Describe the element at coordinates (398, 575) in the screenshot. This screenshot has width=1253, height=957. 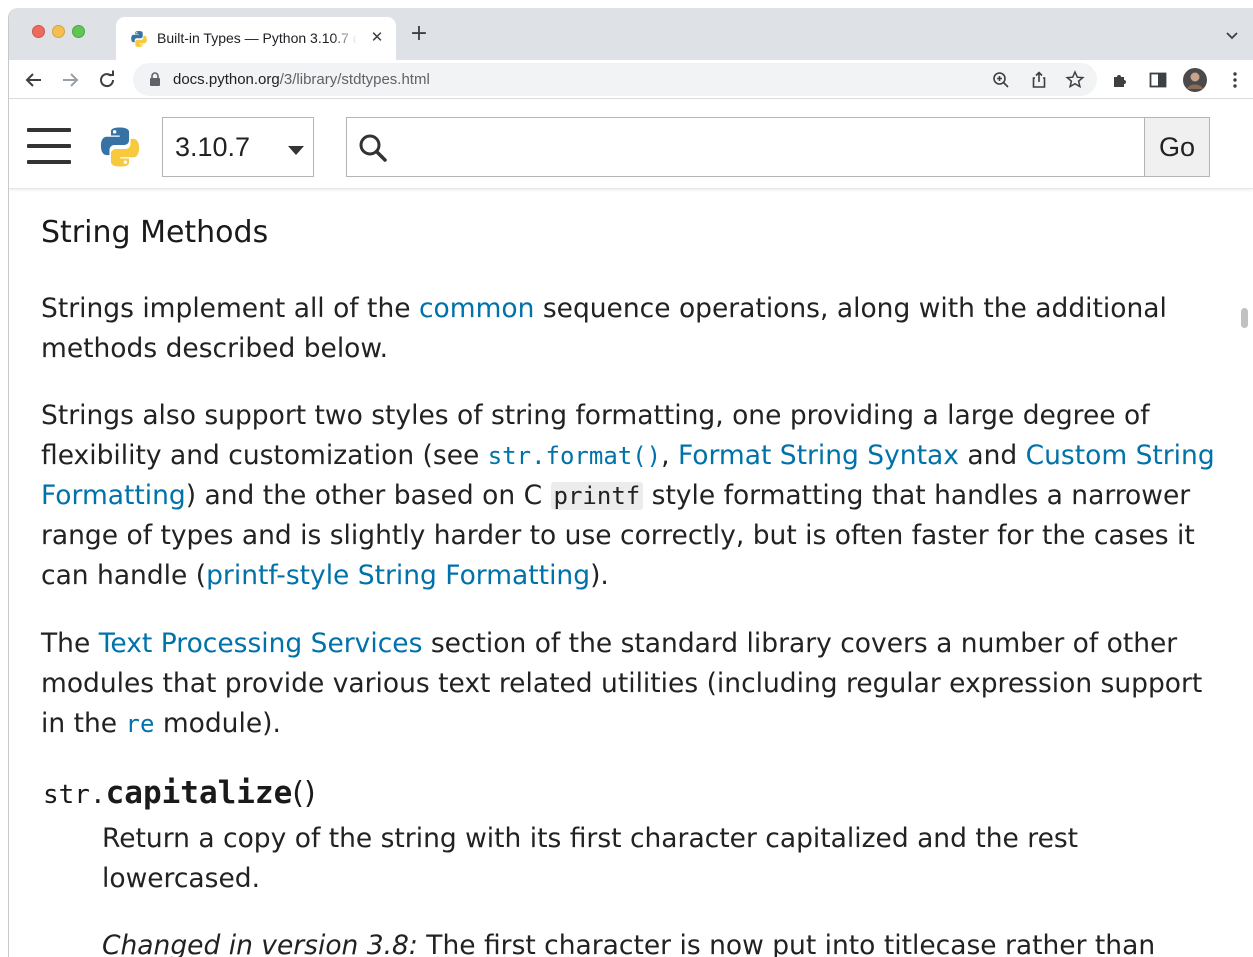
I see `link-printf-style-formatting: printf-style String Formatting` at that location.